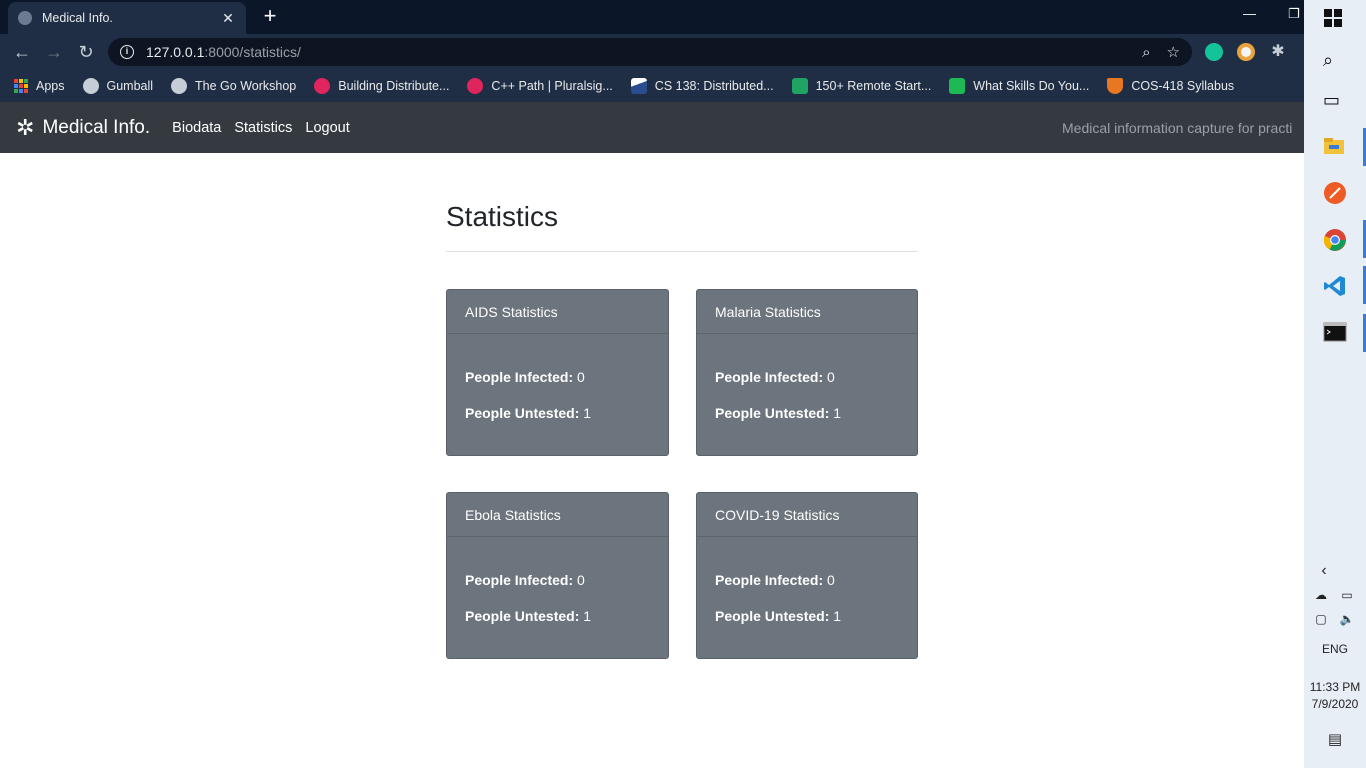  What do you see at coordinates (502, 216) in the screenshot?
I see `page-title: Statistics` at bounding box center [502, 216].